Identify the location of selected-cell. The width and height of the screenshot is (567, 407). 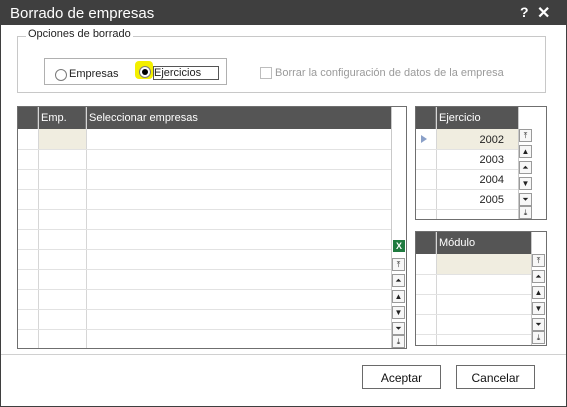
(62, 139).